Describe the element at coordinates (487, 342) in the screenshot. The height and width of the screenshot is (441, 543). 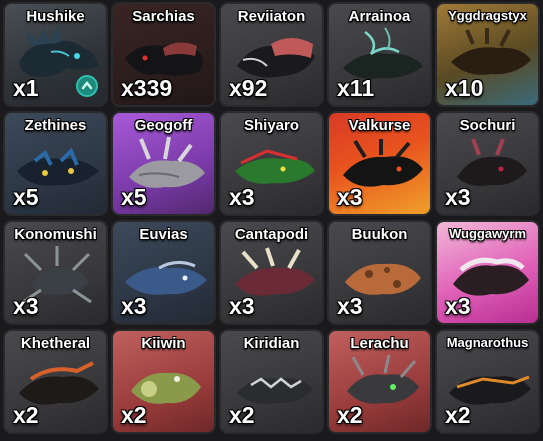
I see `creature-name: Magnarothus` at that location.